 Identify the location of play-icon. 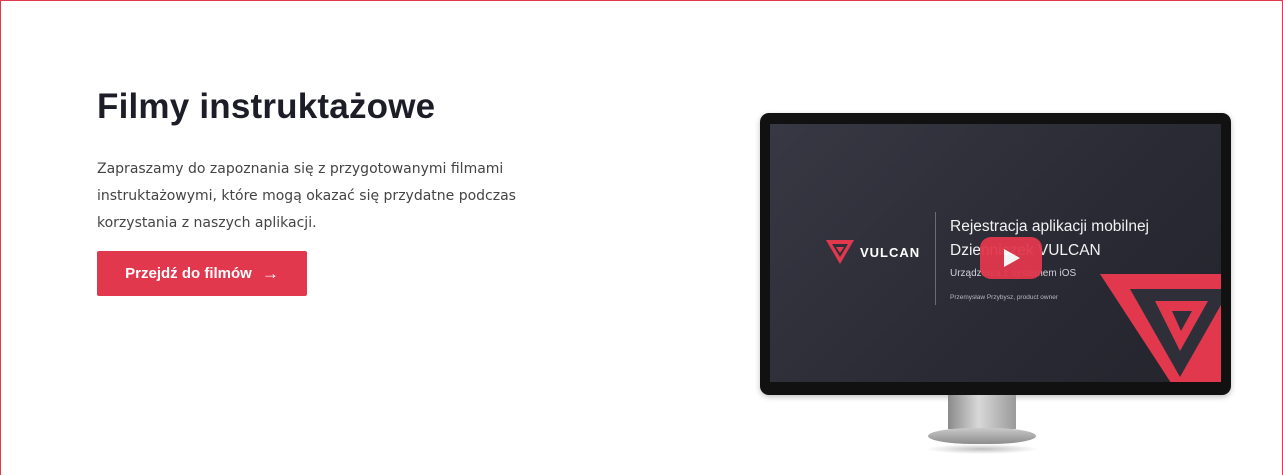
(1012, 258).